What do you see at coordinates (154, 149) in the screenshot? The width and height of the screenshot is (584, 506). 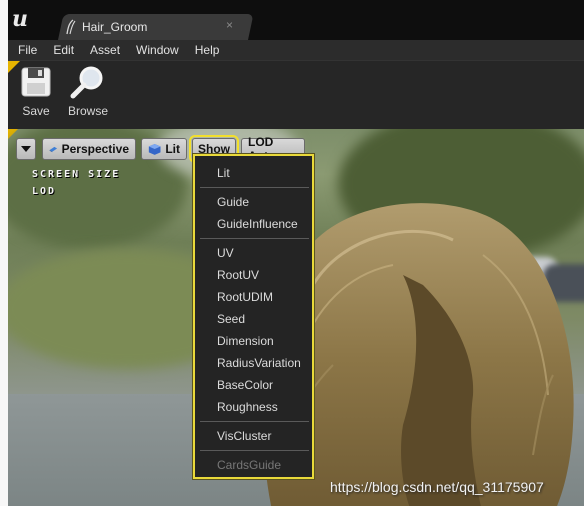 I see `lit-sphere-icon` at bounding box center [154, 149].